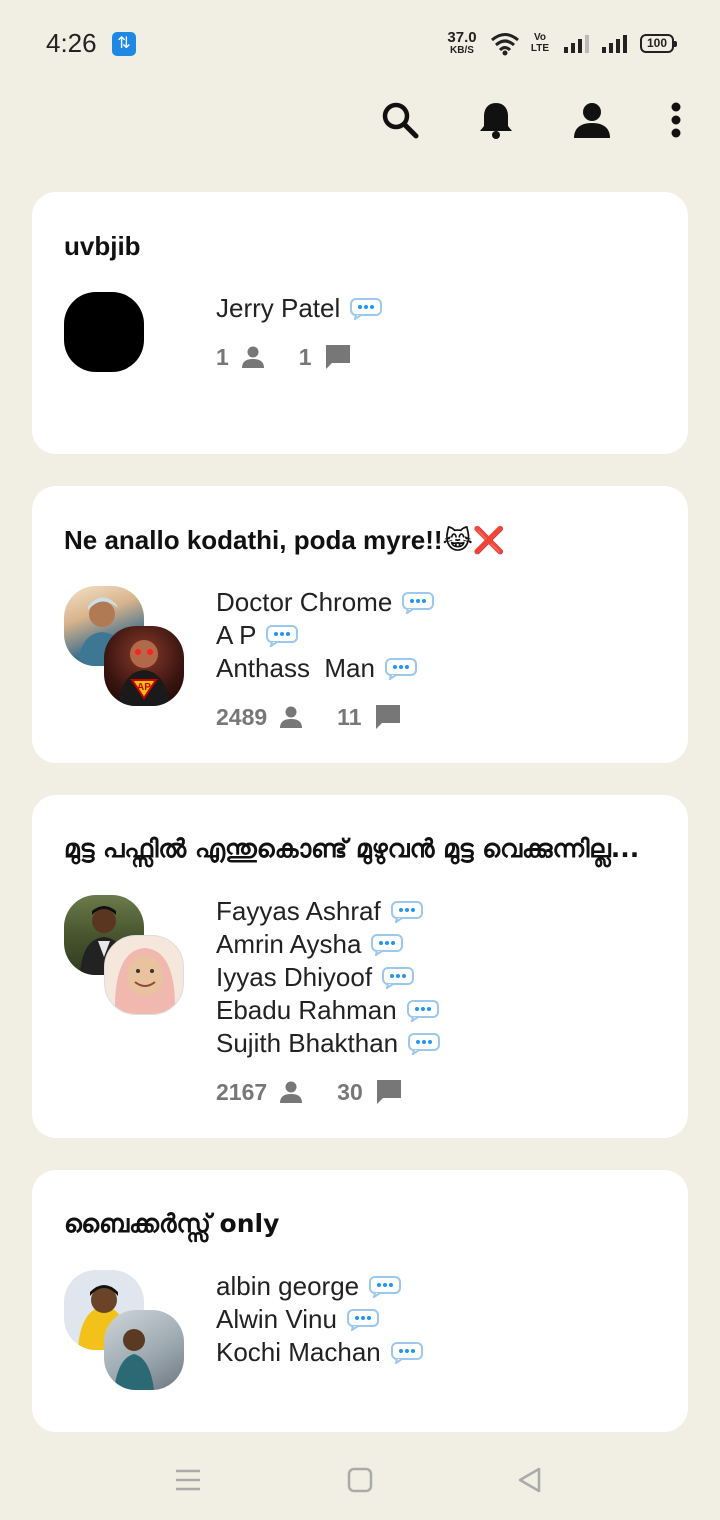  I want to click on group-title: ബൈക്കർസ്സ് only, so click(172, 1223).